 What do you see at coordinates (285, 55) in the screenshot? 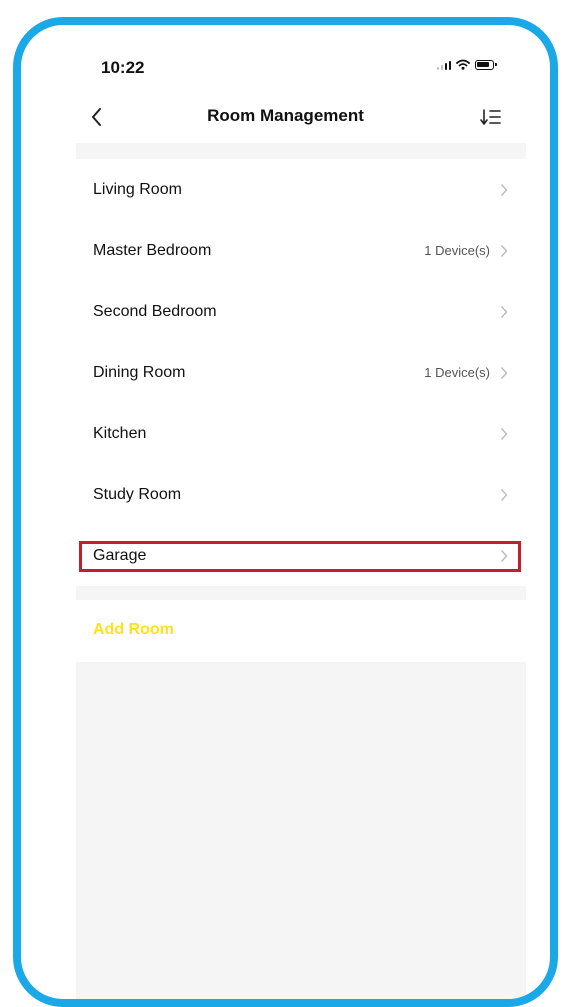
I see `status-bar: 10:22` at bounding box center [285, 55].